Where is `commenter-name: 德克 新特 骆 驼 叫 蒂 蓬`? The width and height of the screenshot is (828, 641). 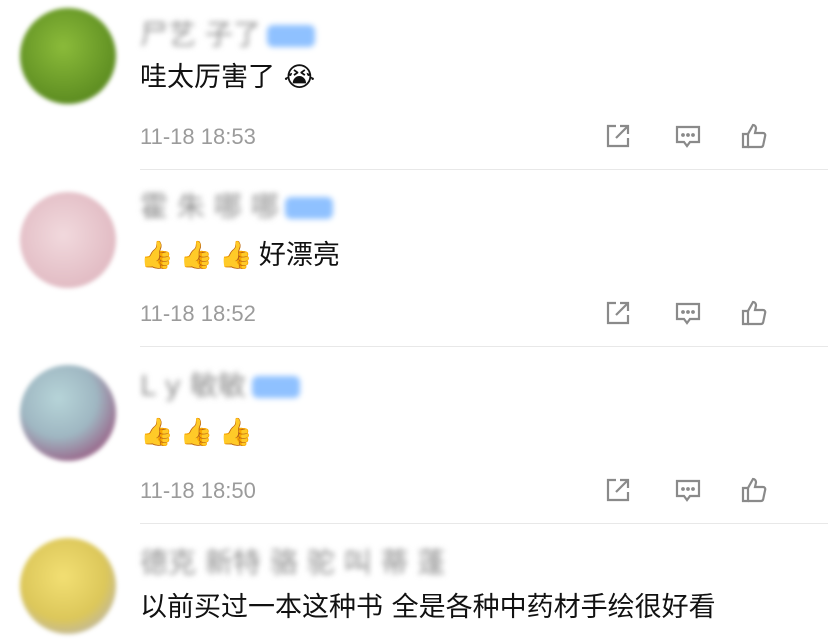 commenter-name: 德克 新特 骆 驼 叫 蒂 蓬 is located at coordinates (292, 563).